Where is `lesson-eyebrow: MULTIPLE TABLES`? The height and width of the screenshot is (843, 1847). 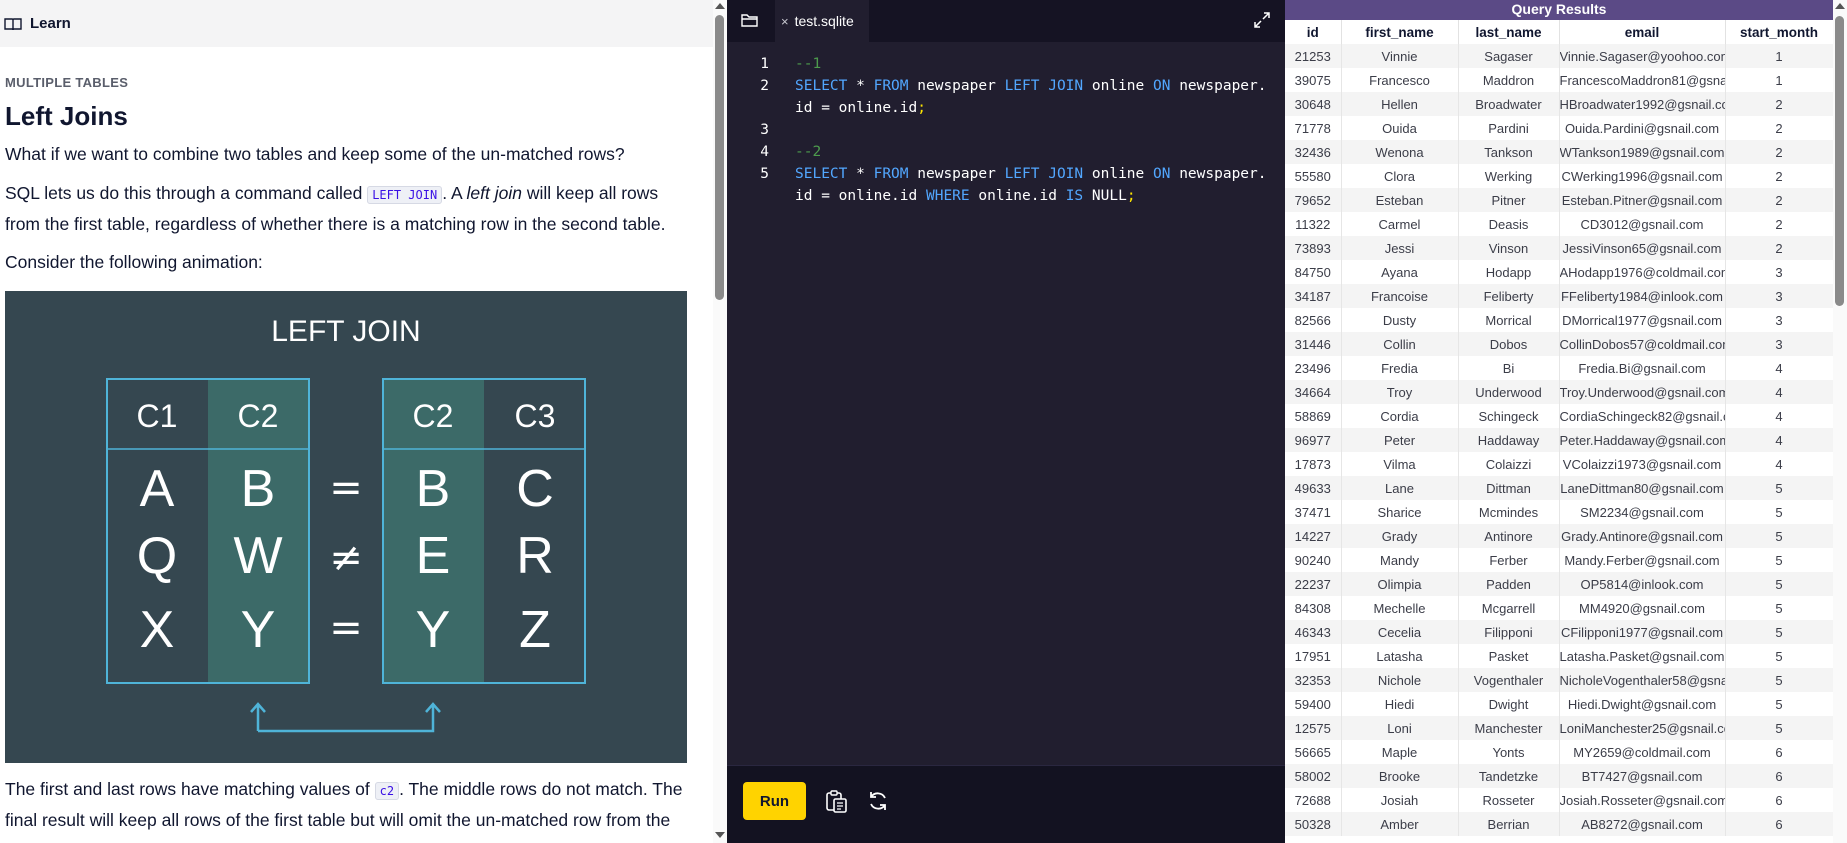 lesson-eyebrow: MULTIPLE TABLES is located at coordinates (67, 82).